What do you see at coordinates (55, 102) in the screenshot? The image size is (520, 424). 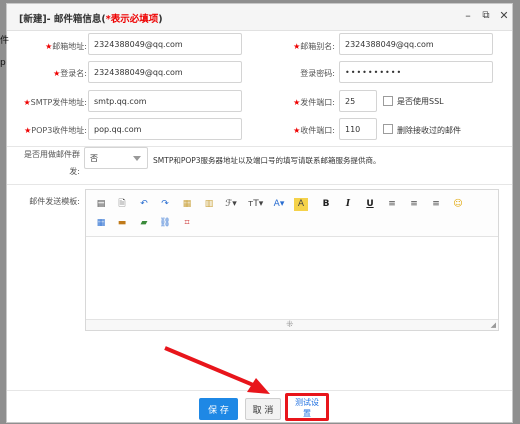 I see `smtp-address-label: ★SMTP发件地址:` at bounding box center [55, 102].